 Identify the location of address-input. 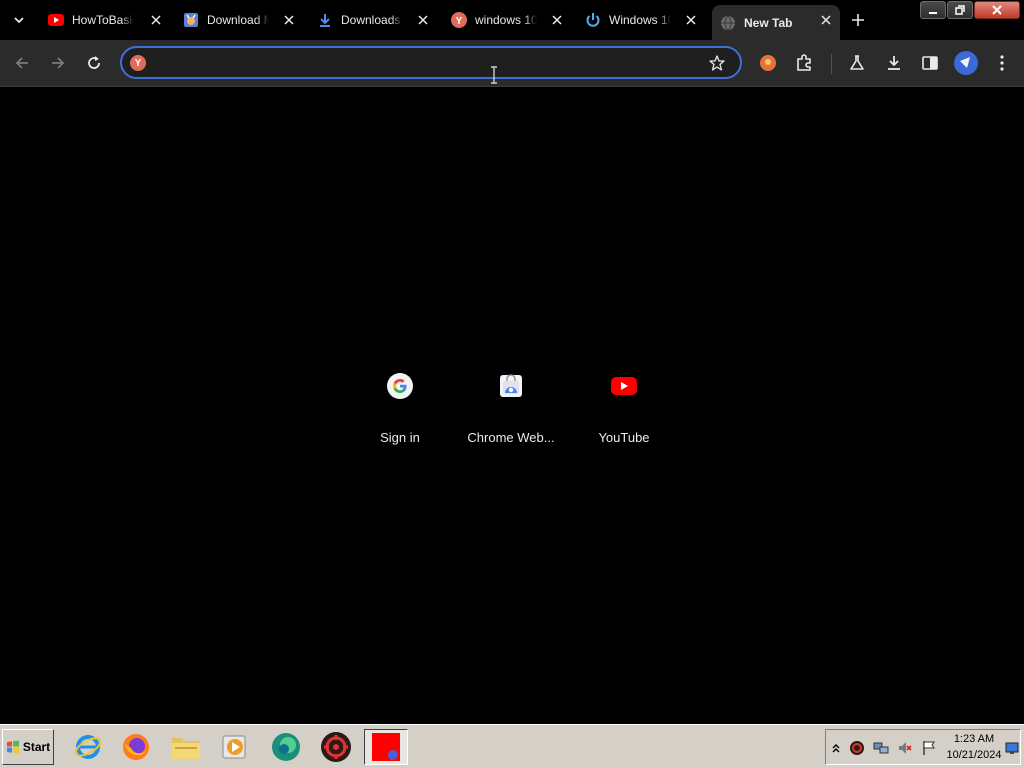
(424, 62).